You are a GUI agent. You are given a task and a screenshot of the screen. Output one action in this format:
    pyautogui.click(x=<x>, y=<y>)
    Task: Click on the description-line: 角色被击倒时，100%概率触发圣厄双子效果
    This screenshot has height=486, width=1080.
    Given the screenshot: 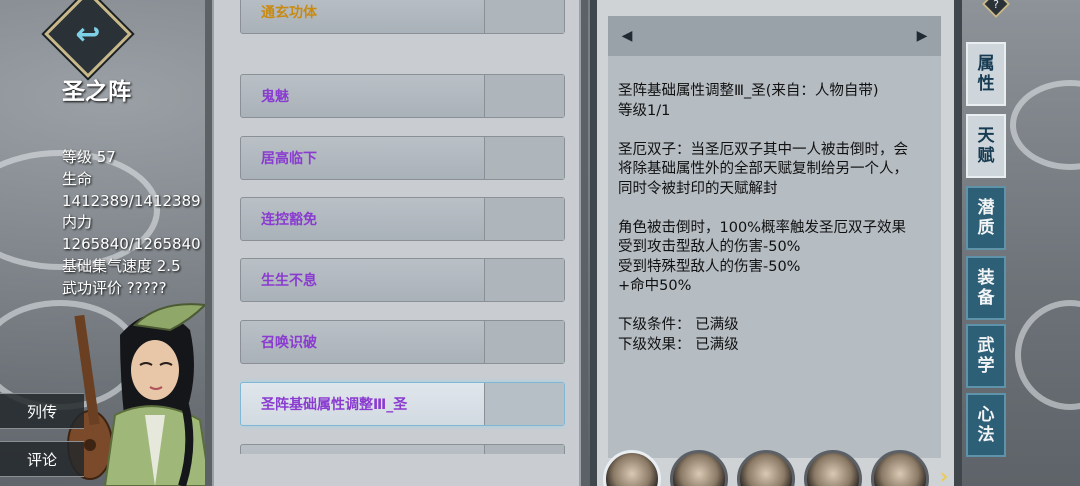 What is the action you would take?
    pyautogui.click(x=762, y=227)
    